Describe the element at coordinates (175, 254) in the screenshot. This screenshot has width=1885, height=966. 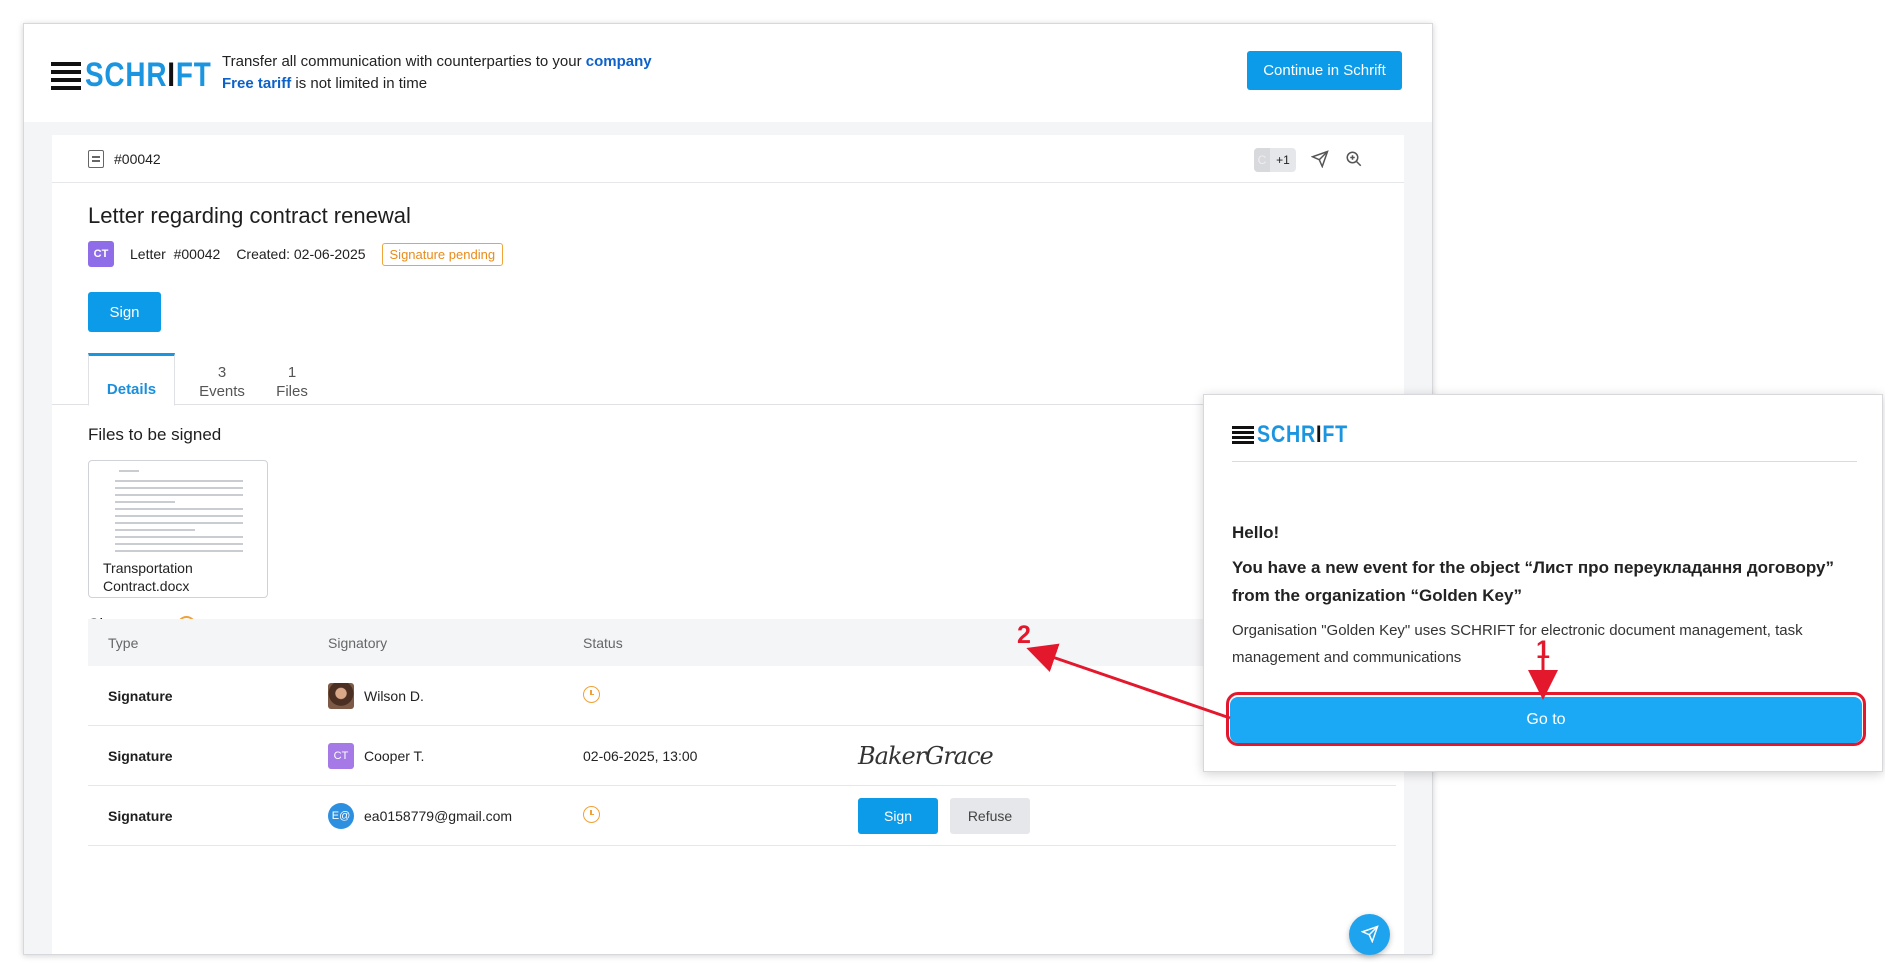
I see `document-type-number: Letter #00042` at that location.